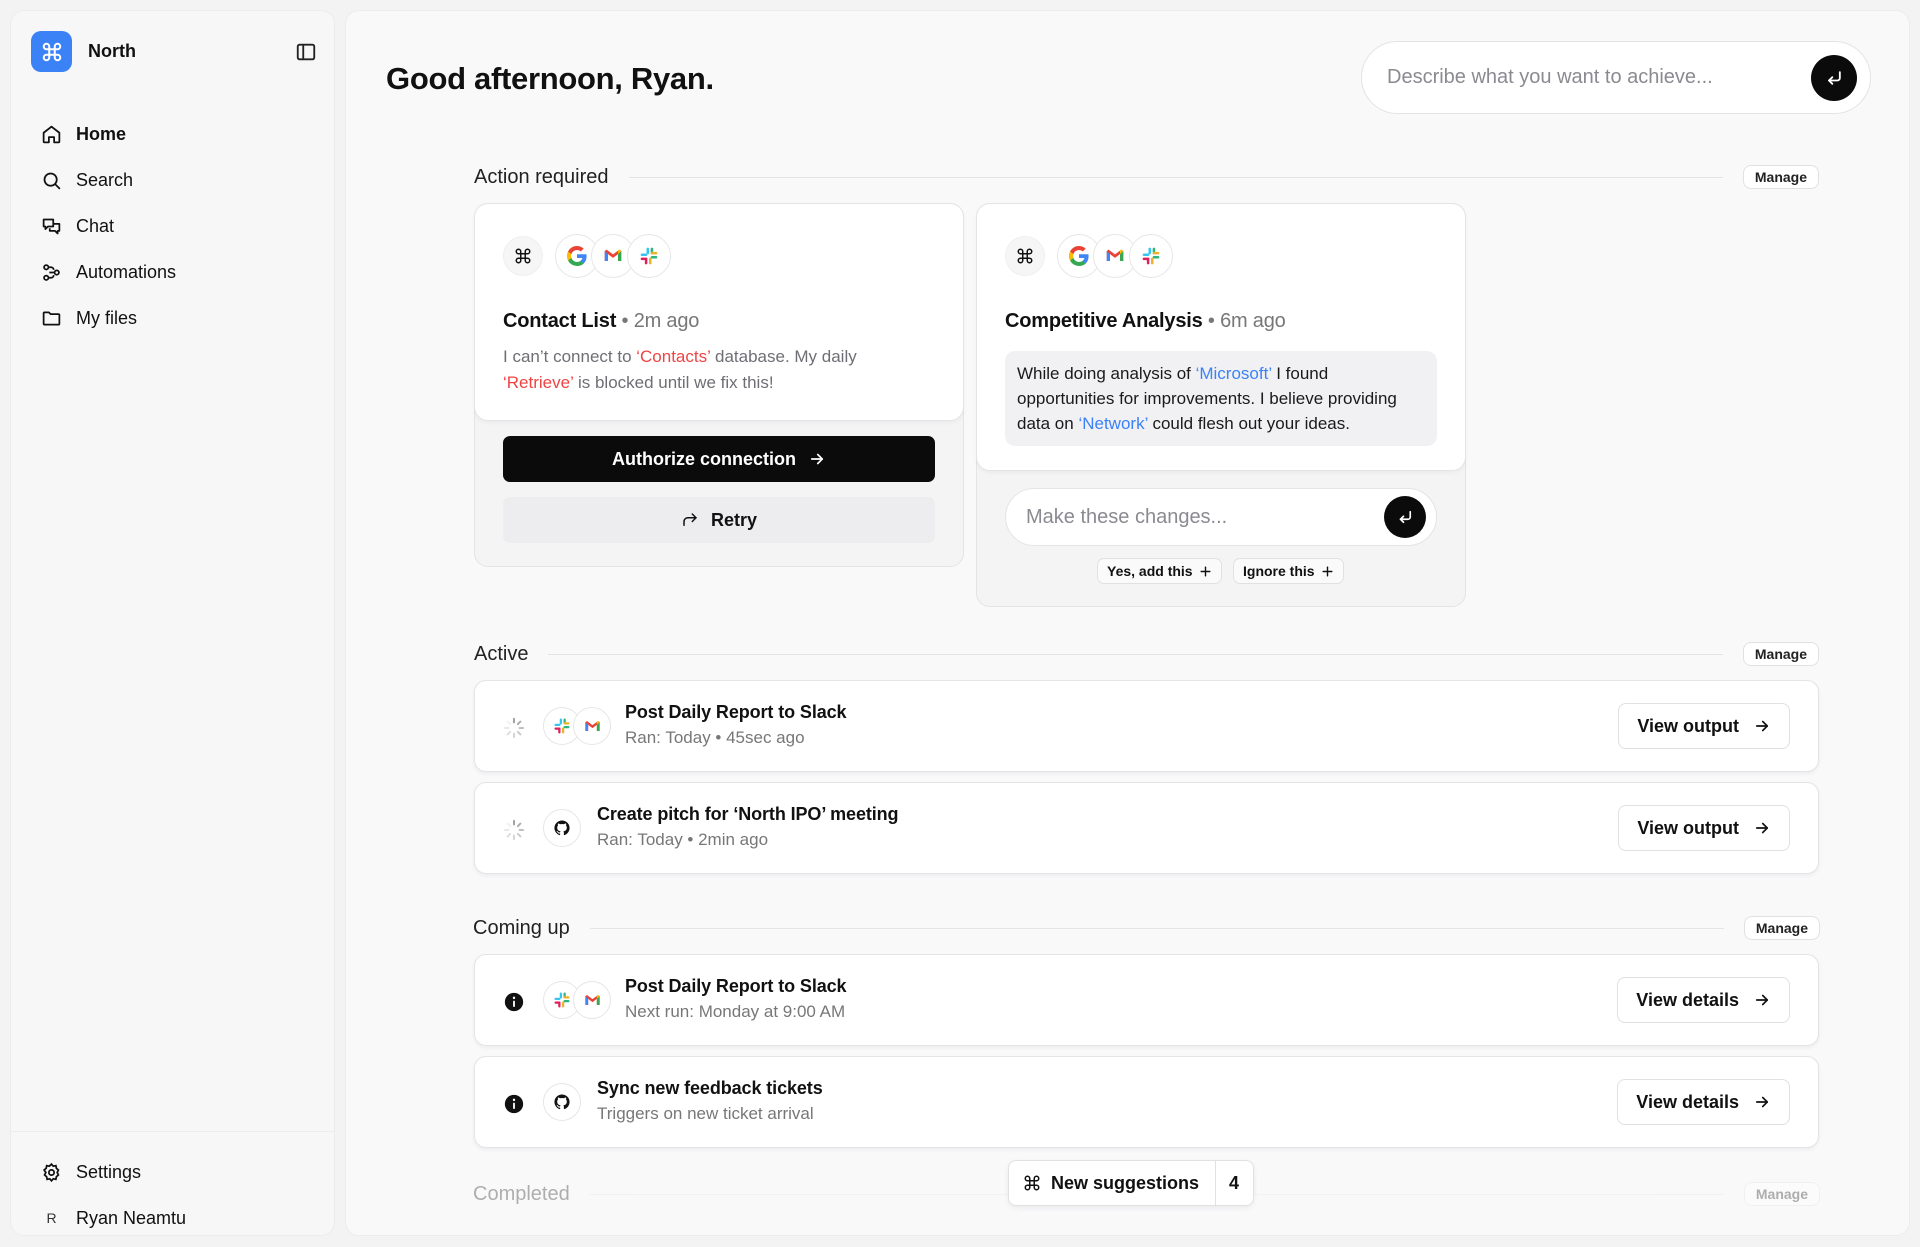 This screenshot has width=1920, height=1247. I want to click on row-title: Create pitch for ‘North IPO’ meeting, so click(748, 814).